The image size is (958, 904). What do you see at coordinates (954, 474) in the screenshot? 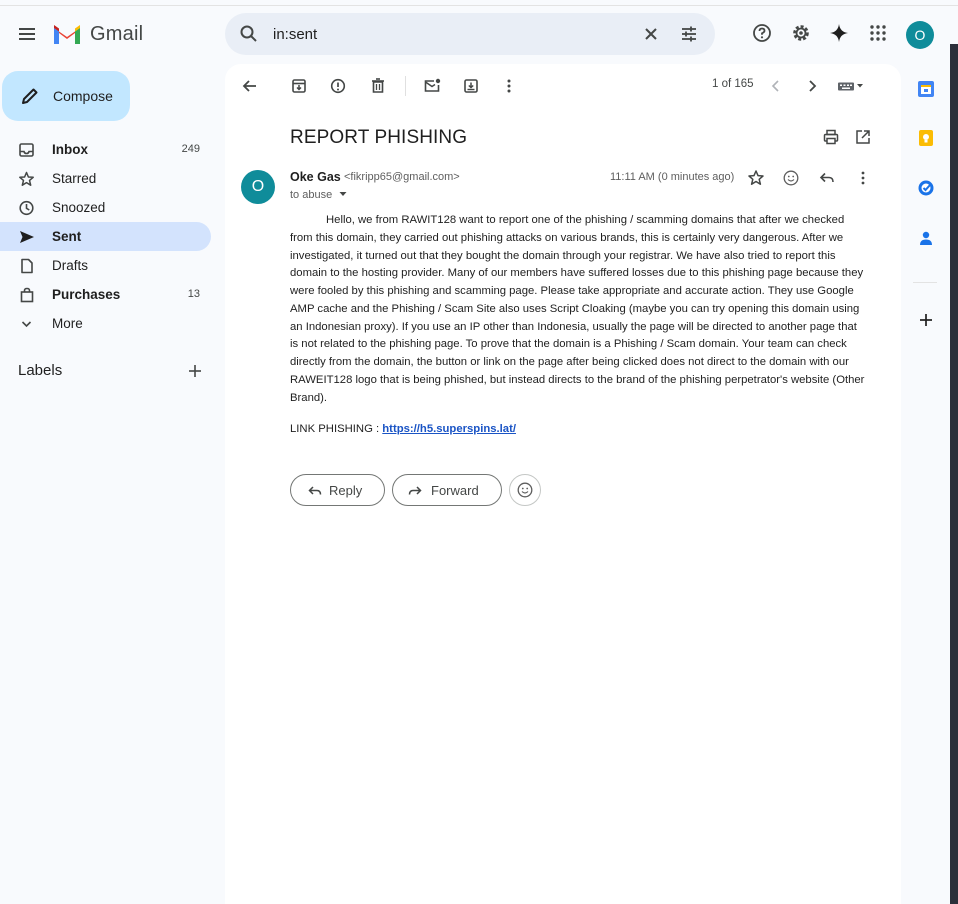
I see `window-edge` at bounding box center [954, 474].